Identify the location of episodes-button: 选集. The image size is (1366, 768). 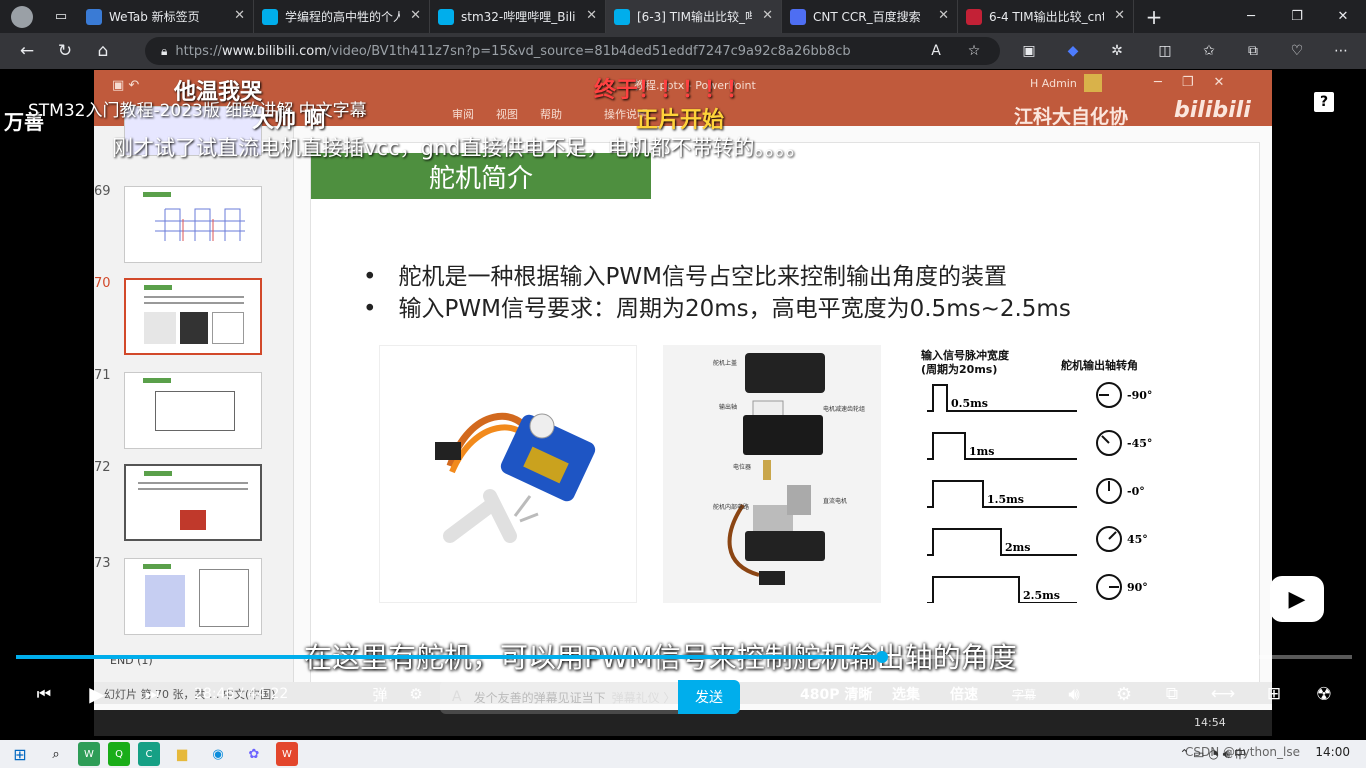
(906, 694).